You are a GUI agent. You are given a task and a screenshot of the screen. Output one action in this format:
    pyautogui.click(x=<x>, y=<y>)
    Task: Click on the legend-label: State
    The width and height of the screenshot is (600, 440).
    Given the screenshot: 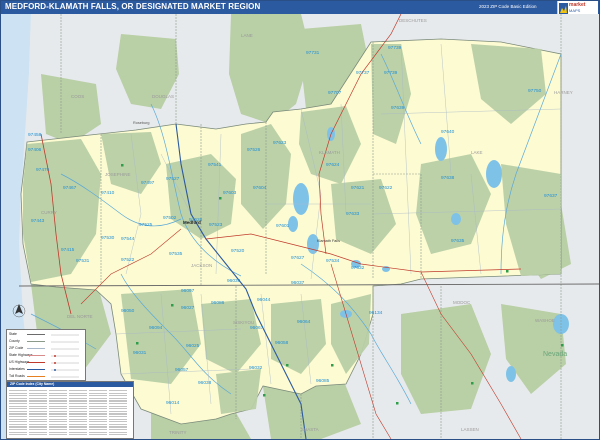 What is the action you would take?
    pyautogui.click(x=13, y=334)
    